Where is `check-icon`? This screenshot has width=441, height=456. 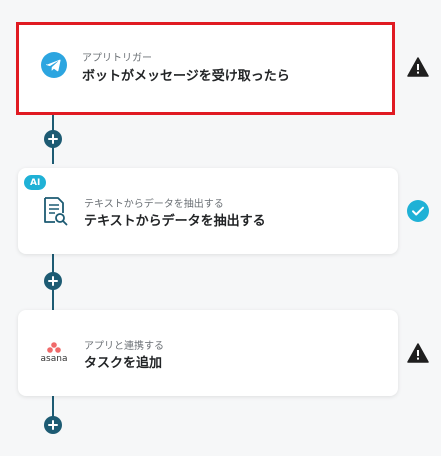 check-icon is located at coordinates (418, 211).